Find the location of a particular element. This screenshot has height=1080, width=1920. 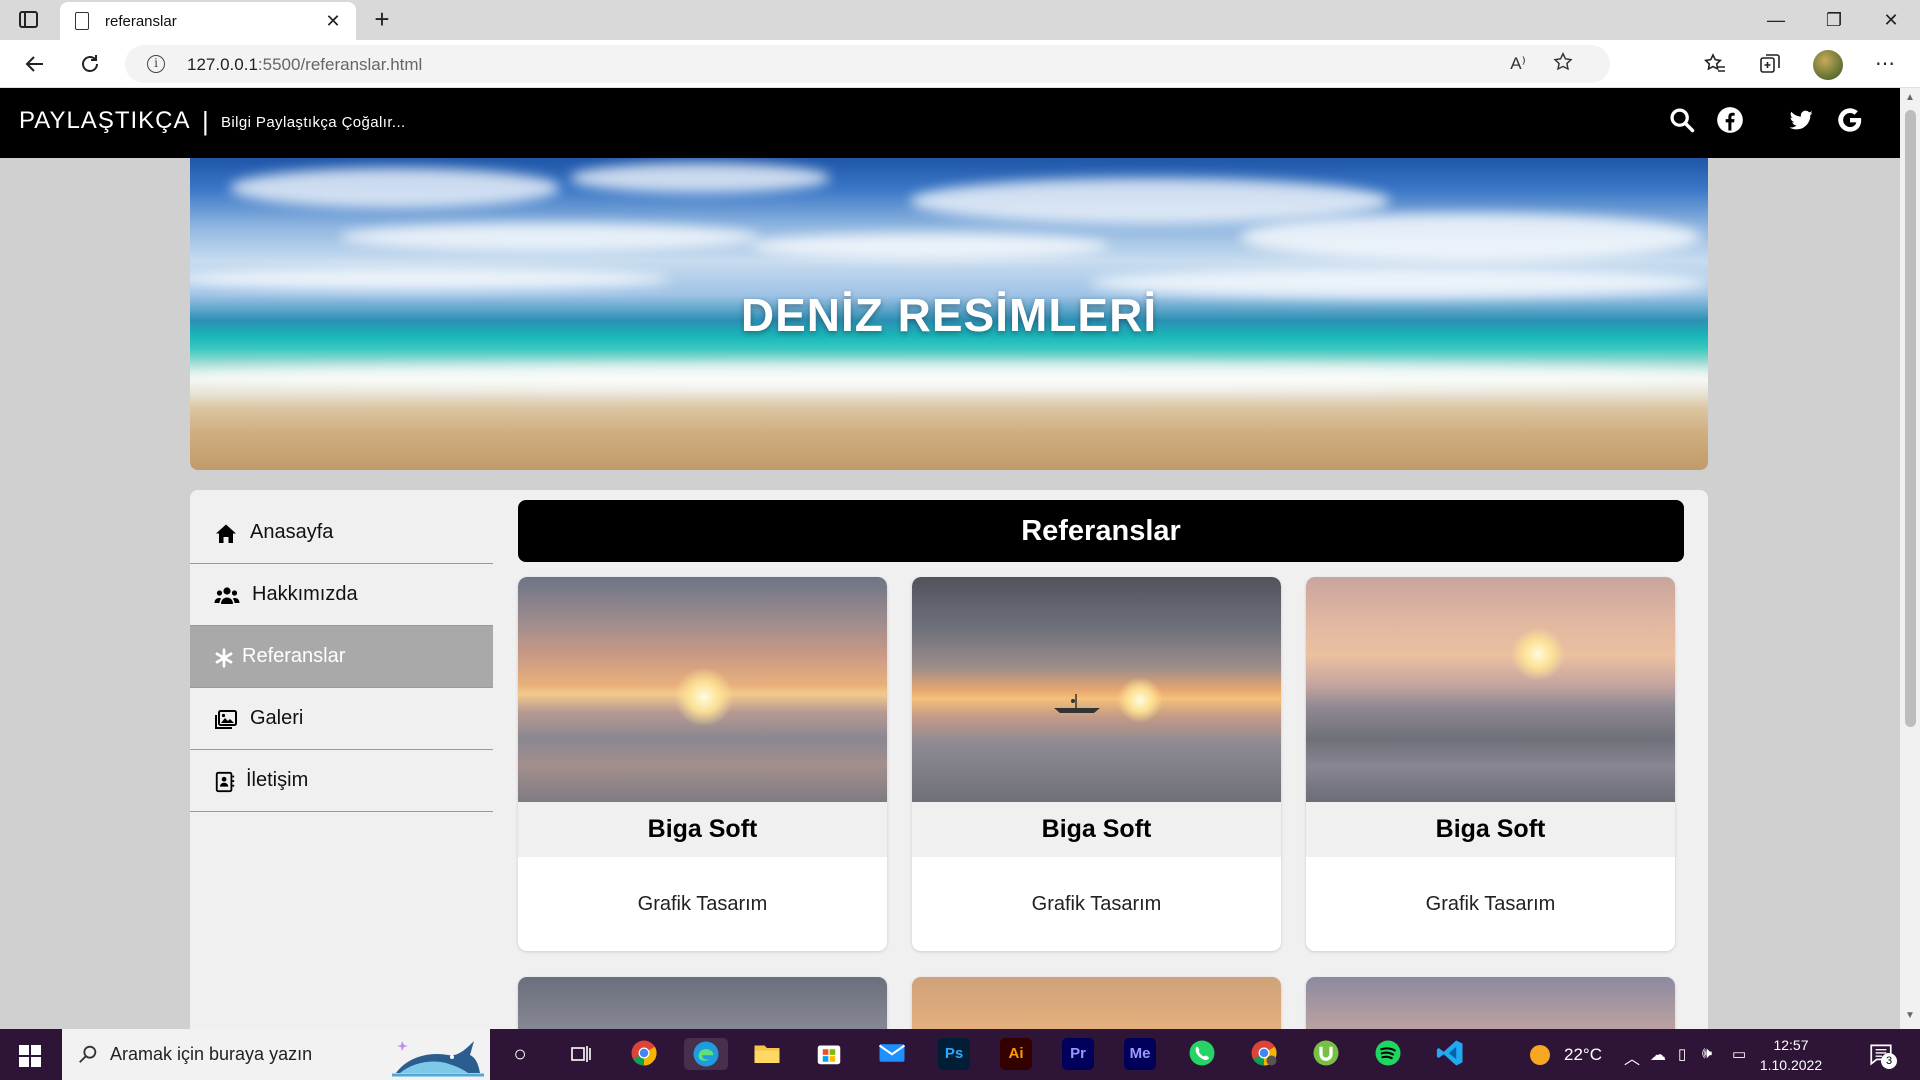

url-path: :5500/referanslar.html is located at coordinates (340, 64).